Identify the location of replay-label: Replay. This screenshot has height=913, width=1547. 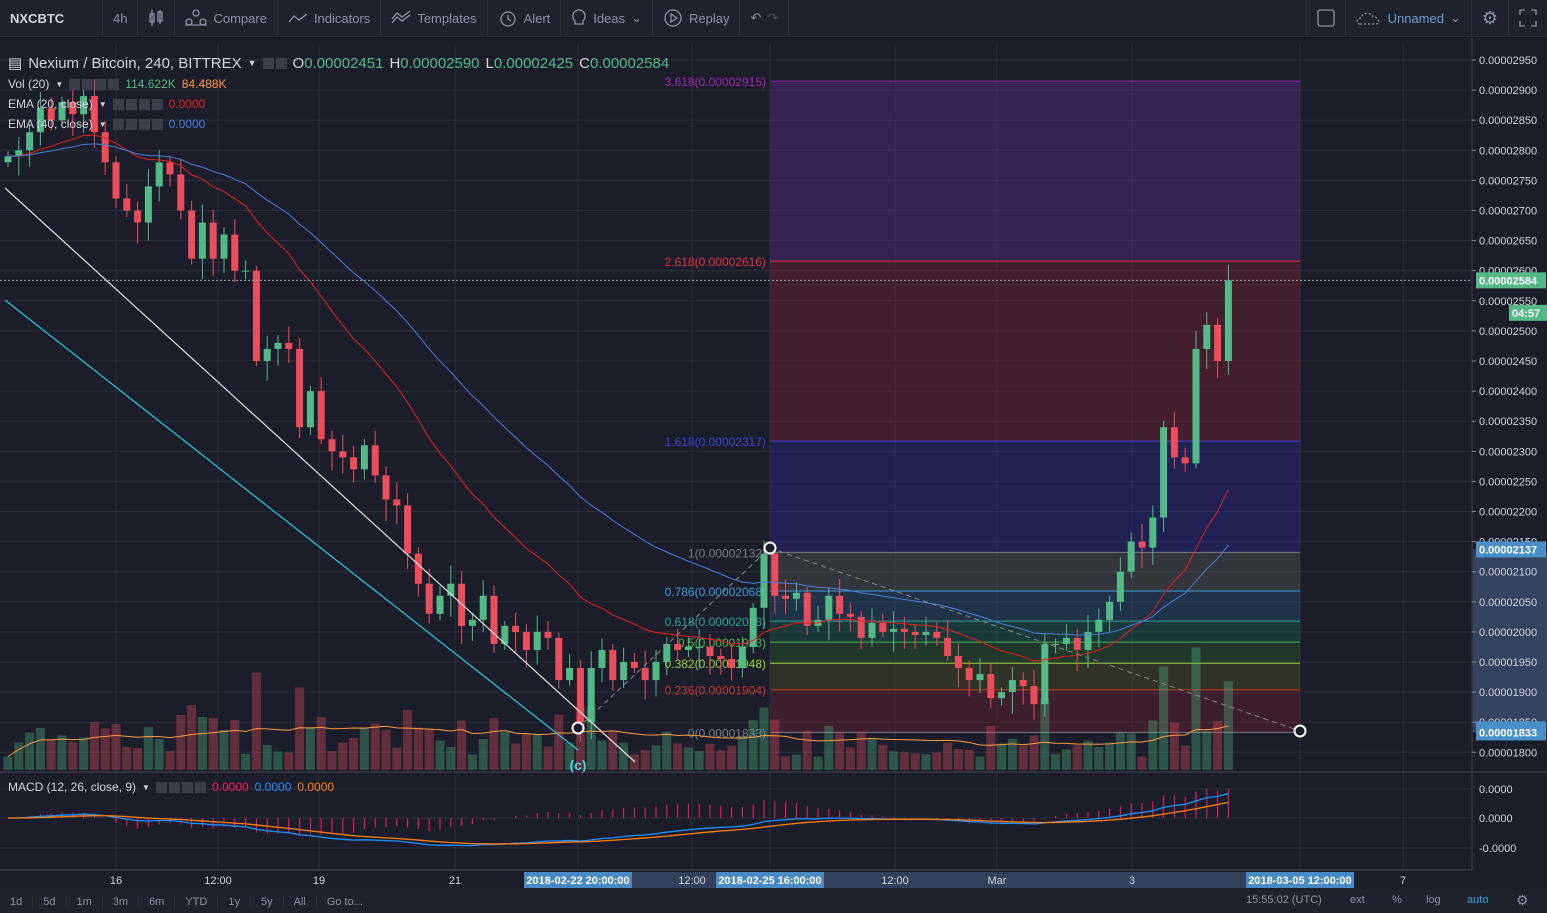
(709, 18).